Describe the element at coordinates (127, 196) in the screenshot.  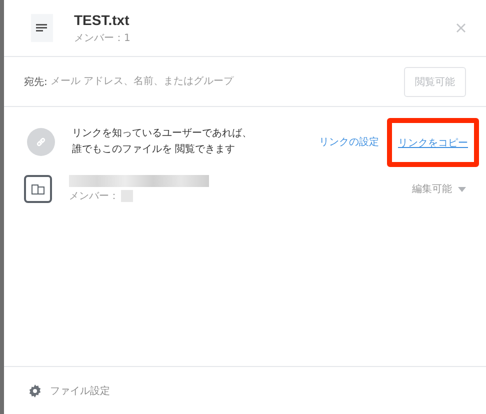
I see `redacted-count` at that location.